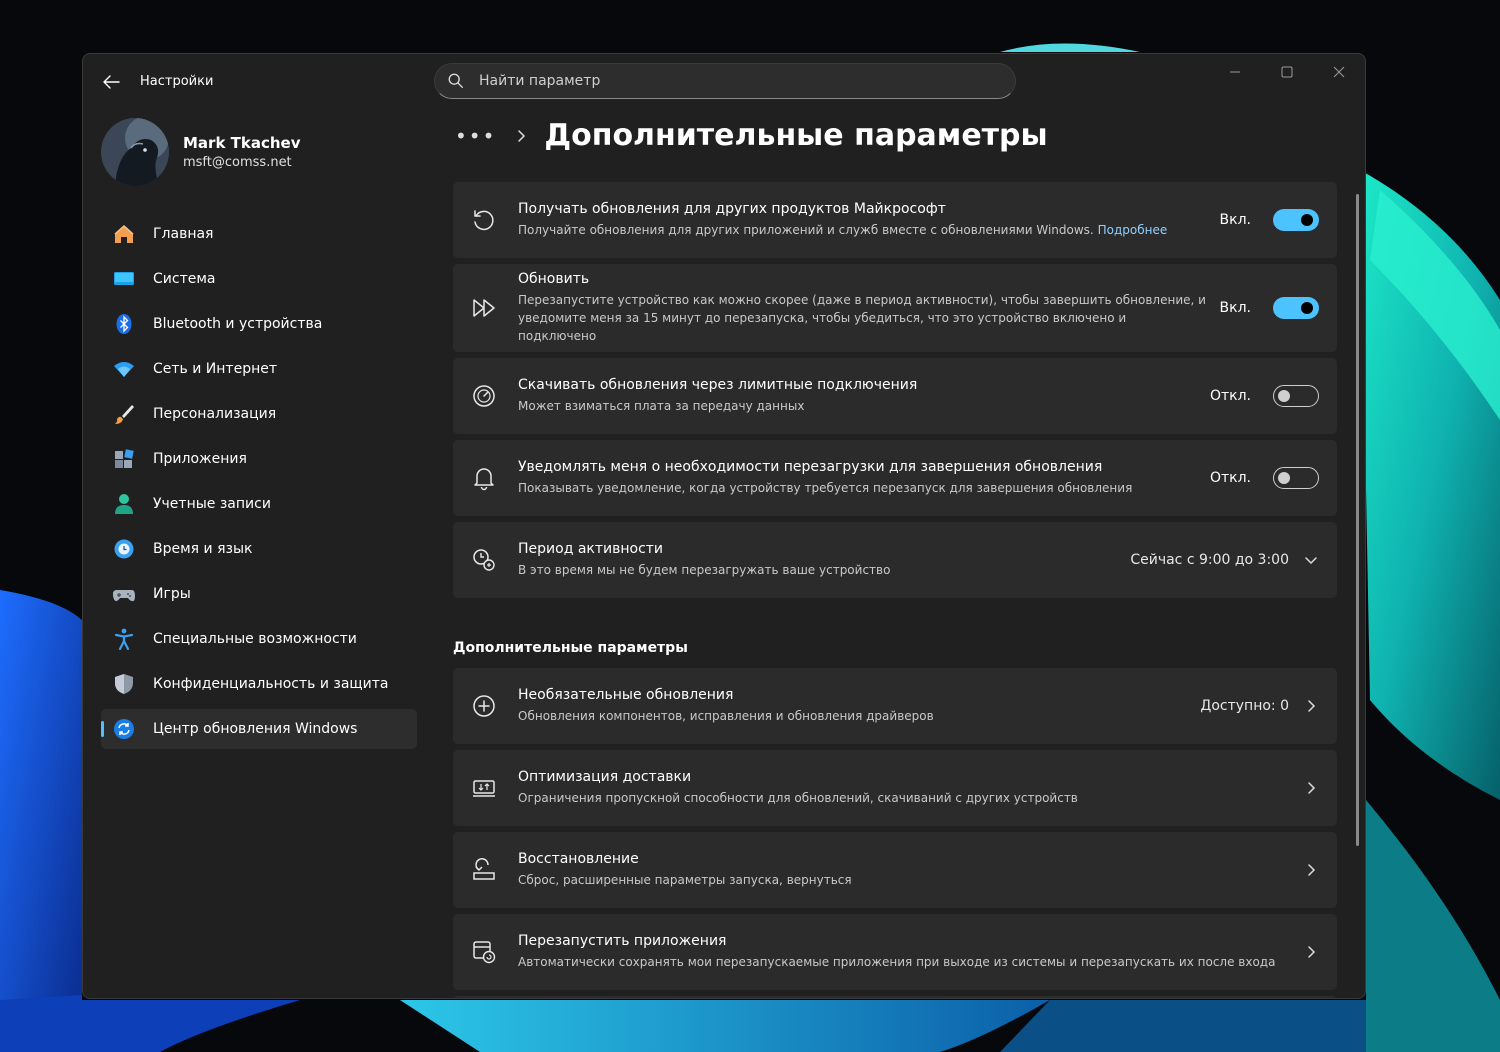 The width and height of the screenshot is (1500, 1052). What do you see at coordinates (259, 234) in the screenshot?
I see `sidebar-item-home: Главная` at bounding box center [259, 234].